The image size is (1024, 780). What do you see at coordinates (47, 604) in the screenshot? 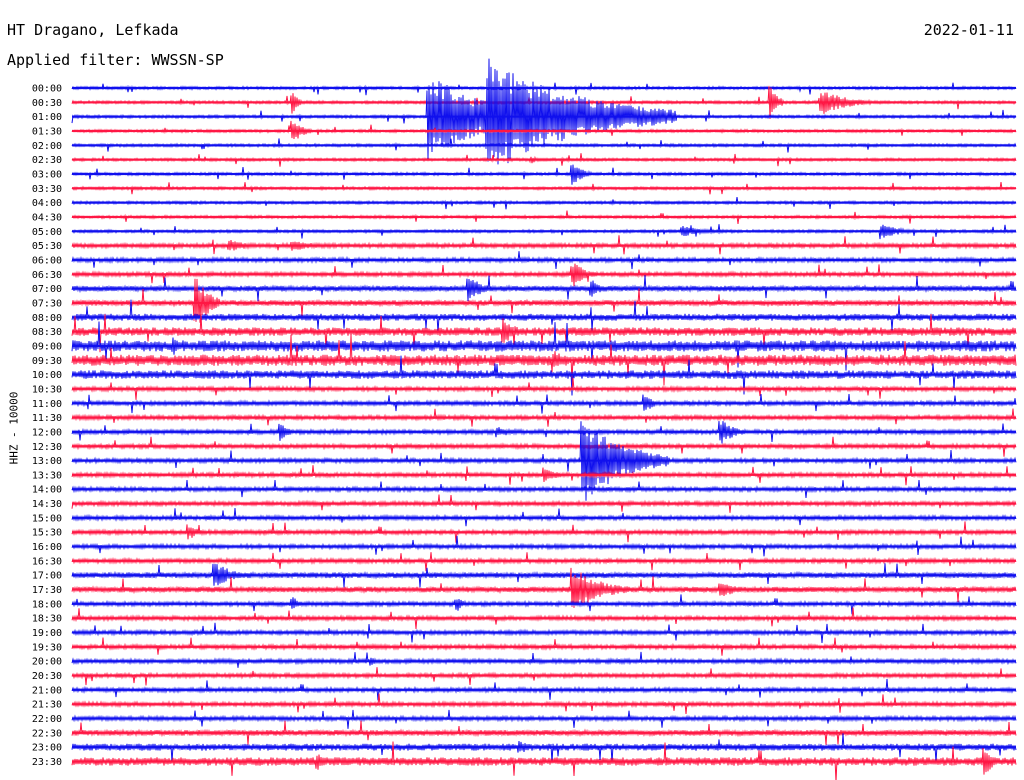
I see `time-label: 18:00` at bounding box center [47, 604].